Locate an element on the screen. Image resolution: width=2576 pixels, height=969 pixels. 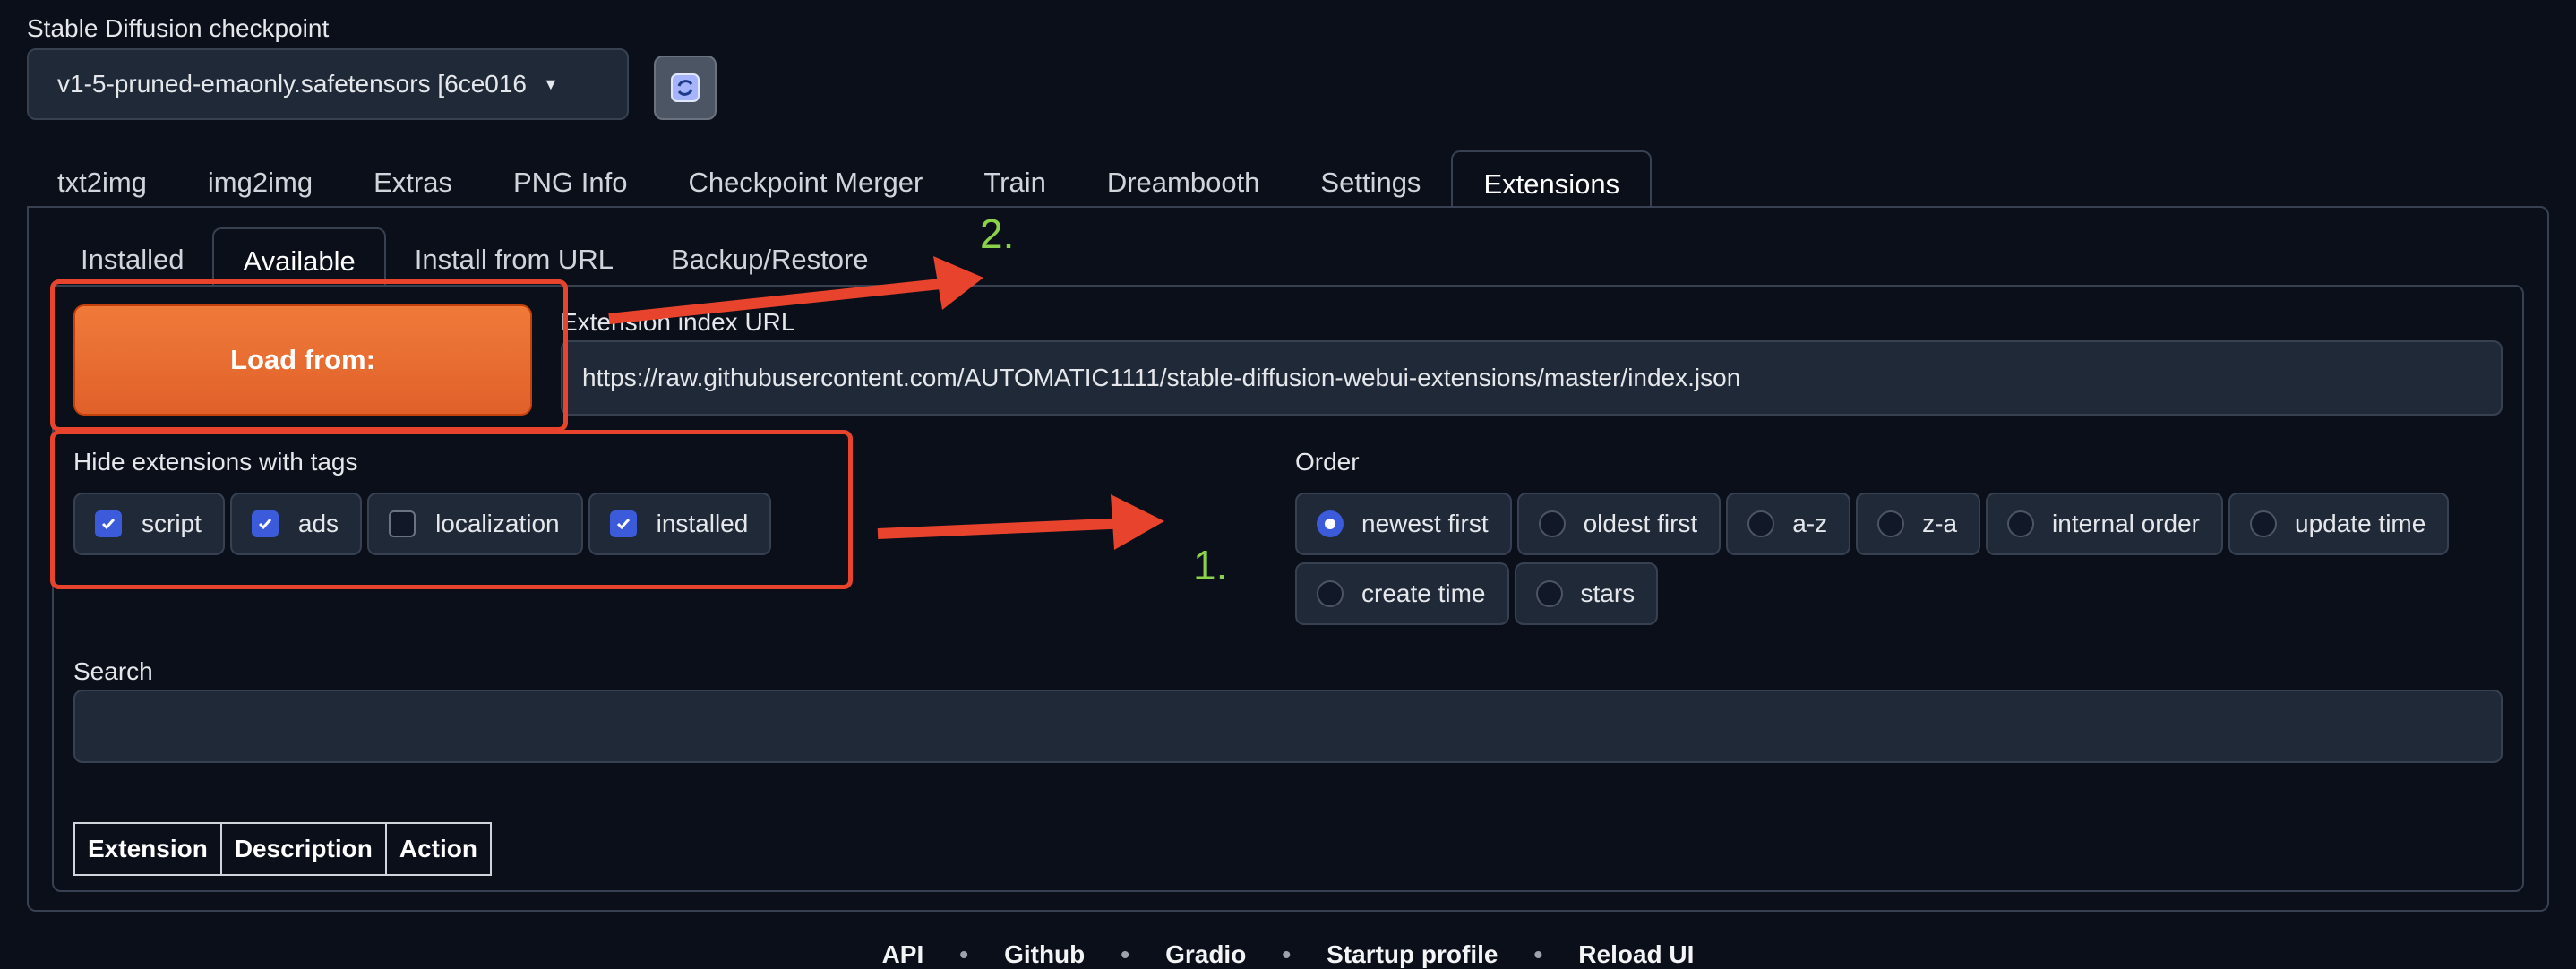
annotation-step-1: 1. is located at coordinates (1210, 565).